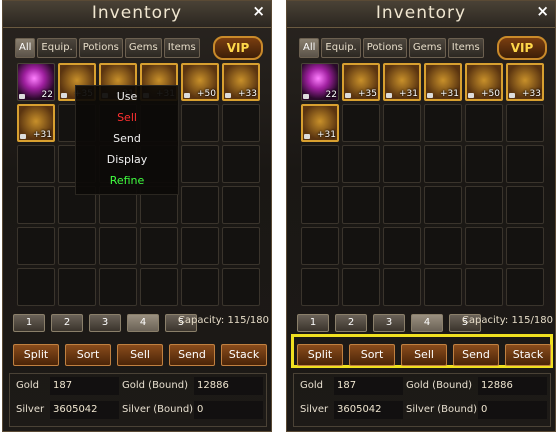 This screenshot has height=434, width=558. I want to click on menu-item-display: Display, so click(127, 159).